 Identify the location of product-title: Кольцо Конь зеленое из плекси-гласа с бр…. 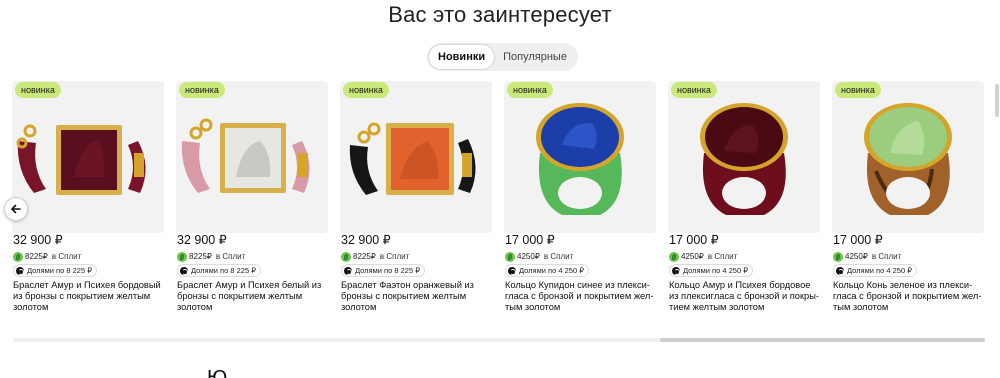
(909, 296).